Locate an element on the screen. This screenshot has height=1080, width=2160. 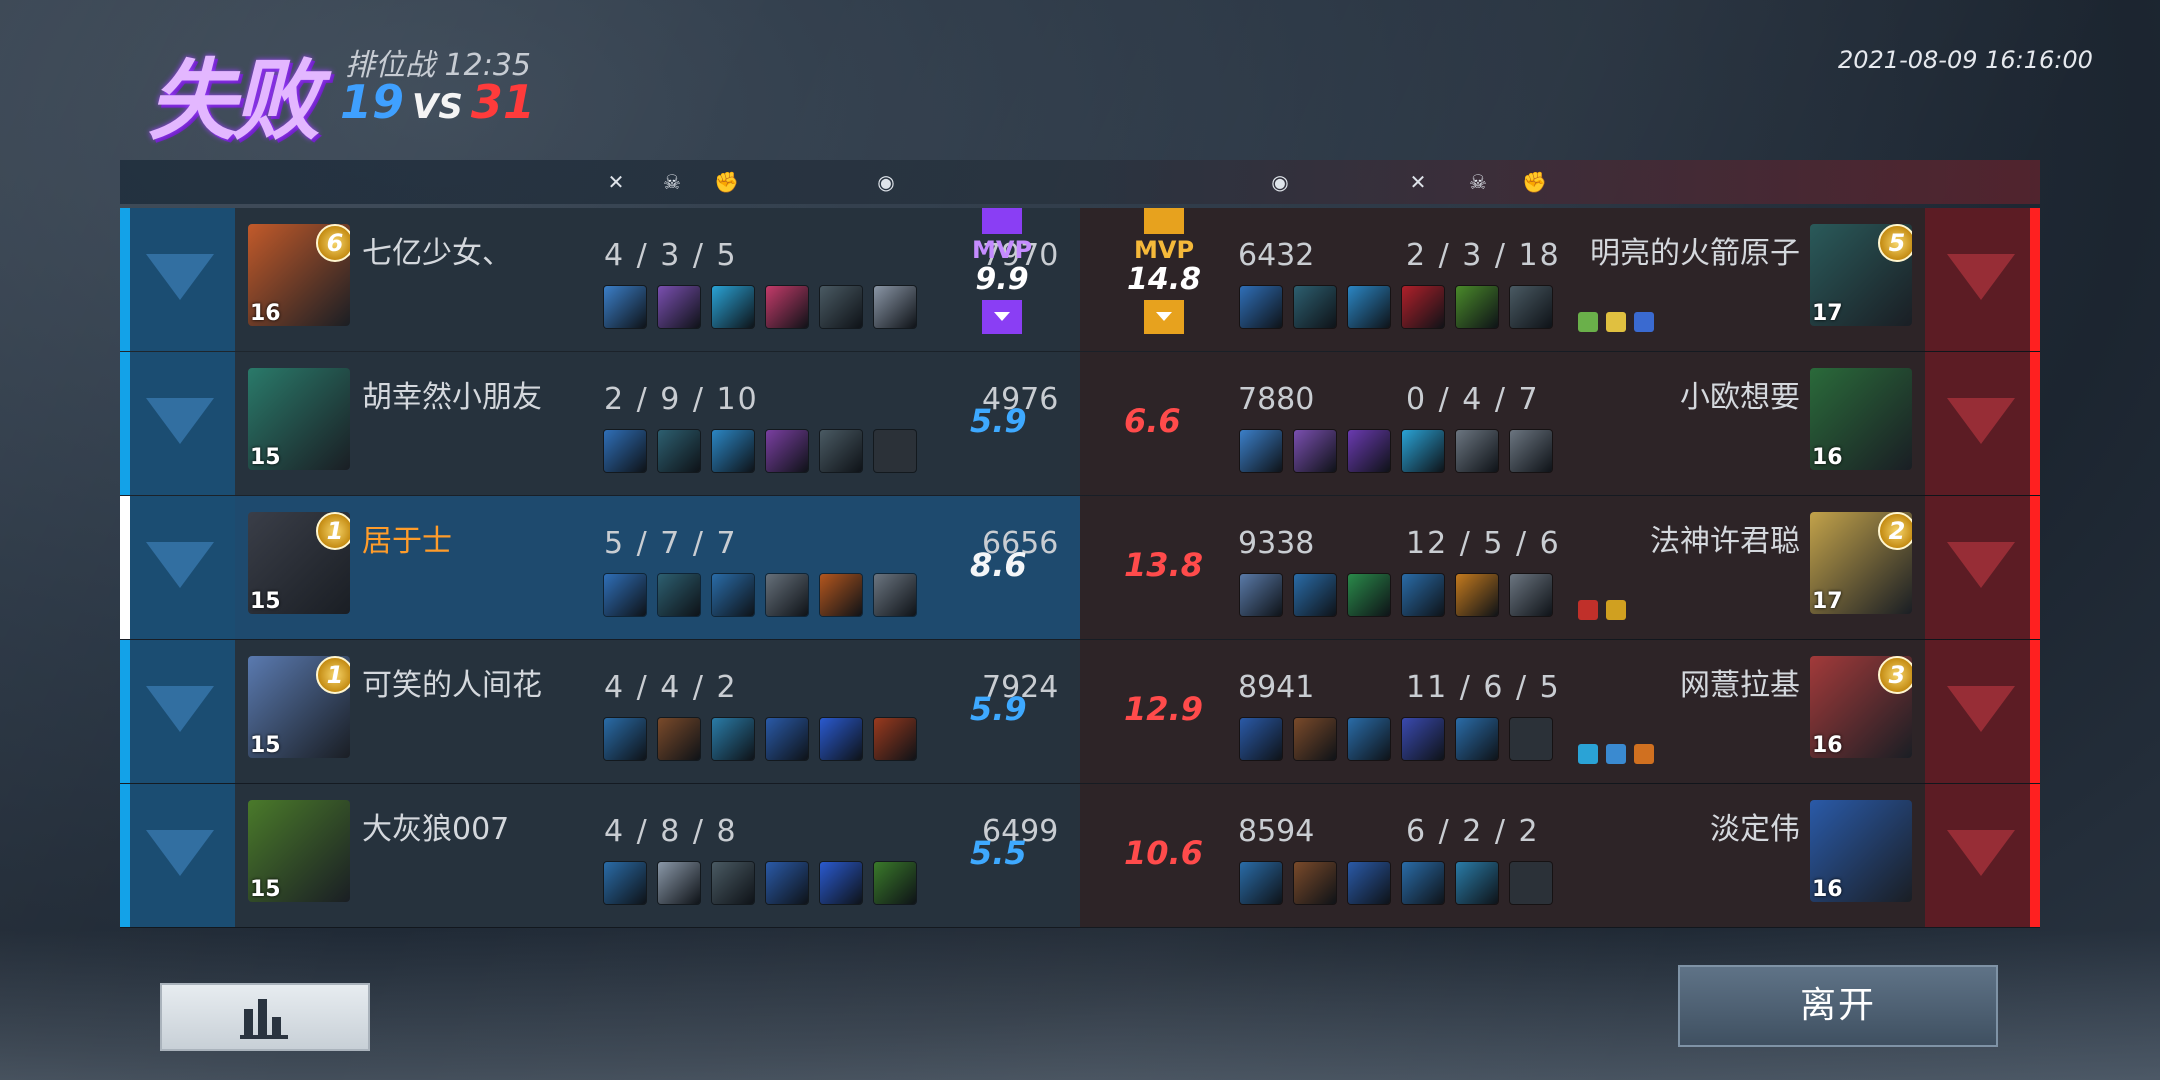
hero-avatar: 16 6 is located at coordinates (299, 275).